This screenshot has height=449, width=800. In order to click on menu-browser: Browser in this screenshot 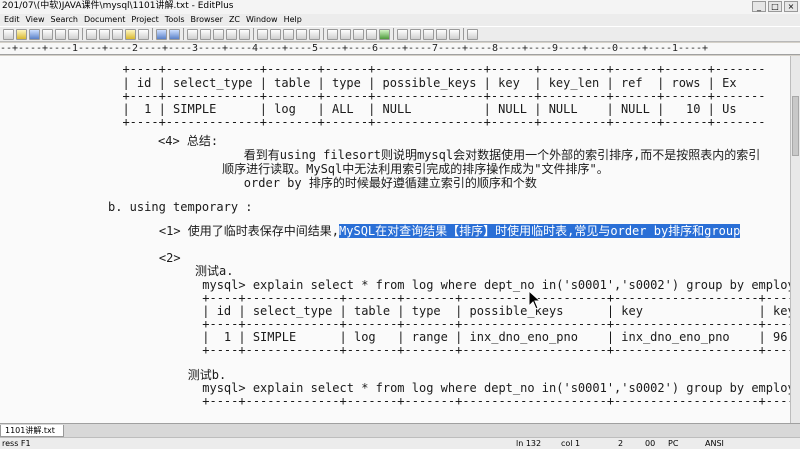, I will do `click(208, 20)`.